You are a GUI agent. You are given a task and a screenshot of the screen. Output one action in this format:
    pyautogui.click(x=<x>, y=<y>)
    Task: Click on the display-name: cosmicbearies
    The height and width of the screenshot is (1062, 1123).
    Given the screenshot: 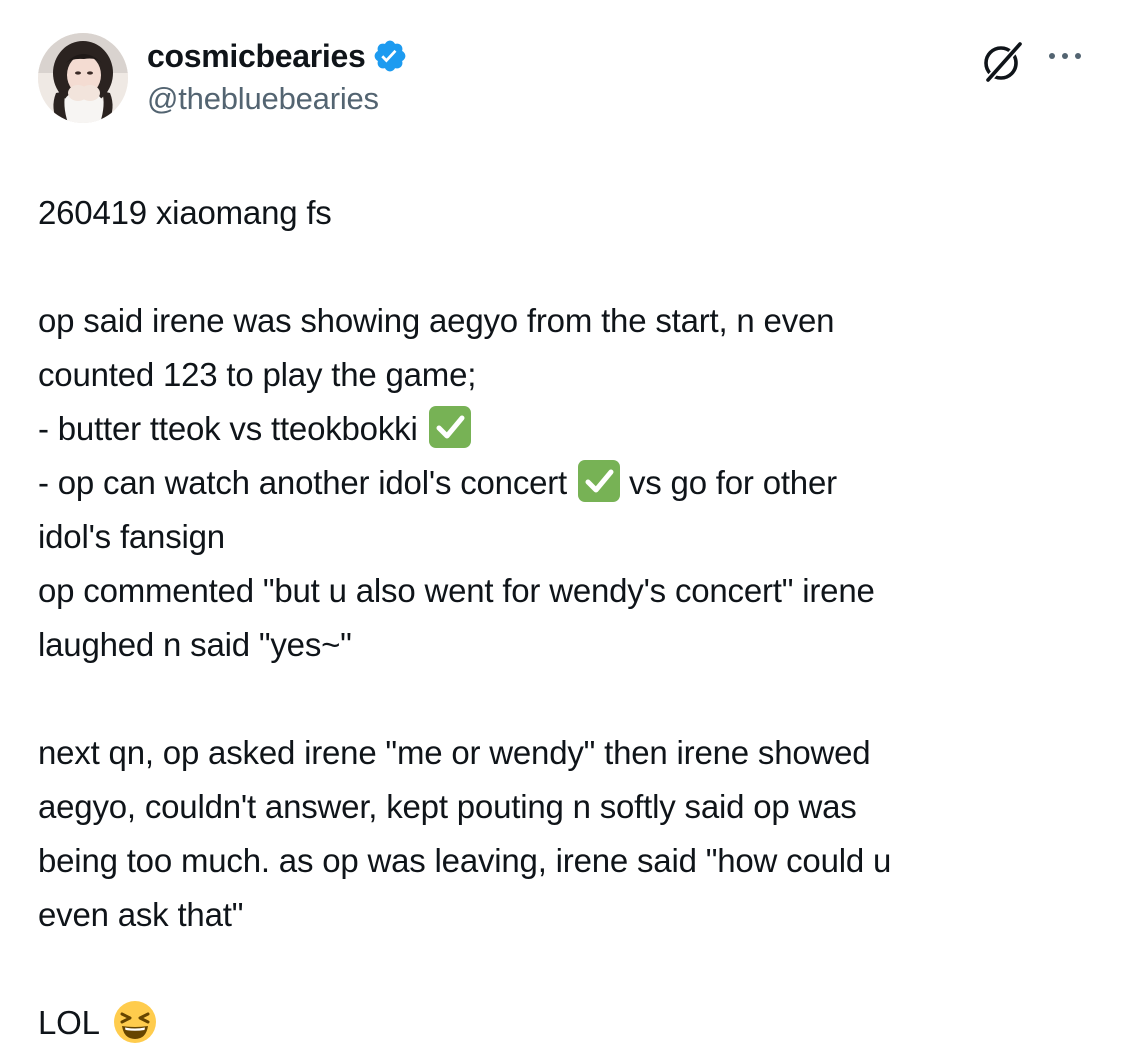 What is the action you would take?
    pyautogui.click(x=256, y=56)
    